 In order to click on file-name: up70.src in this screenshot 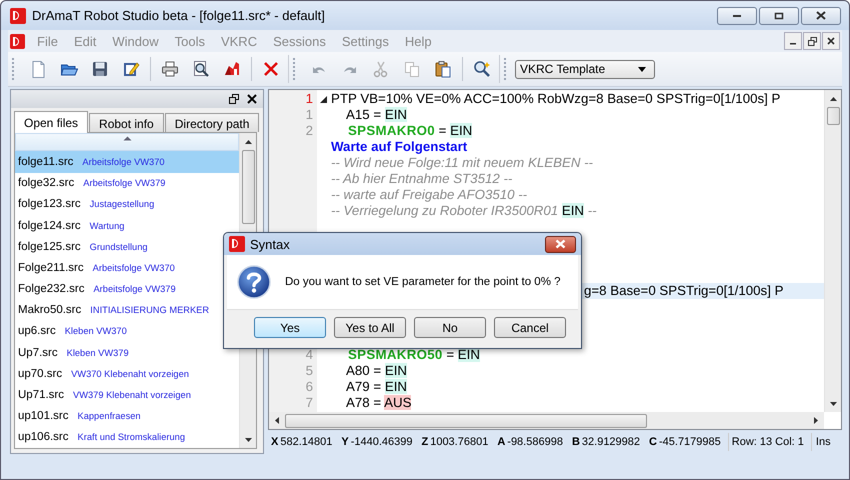, I will do `click(40, 374)`.